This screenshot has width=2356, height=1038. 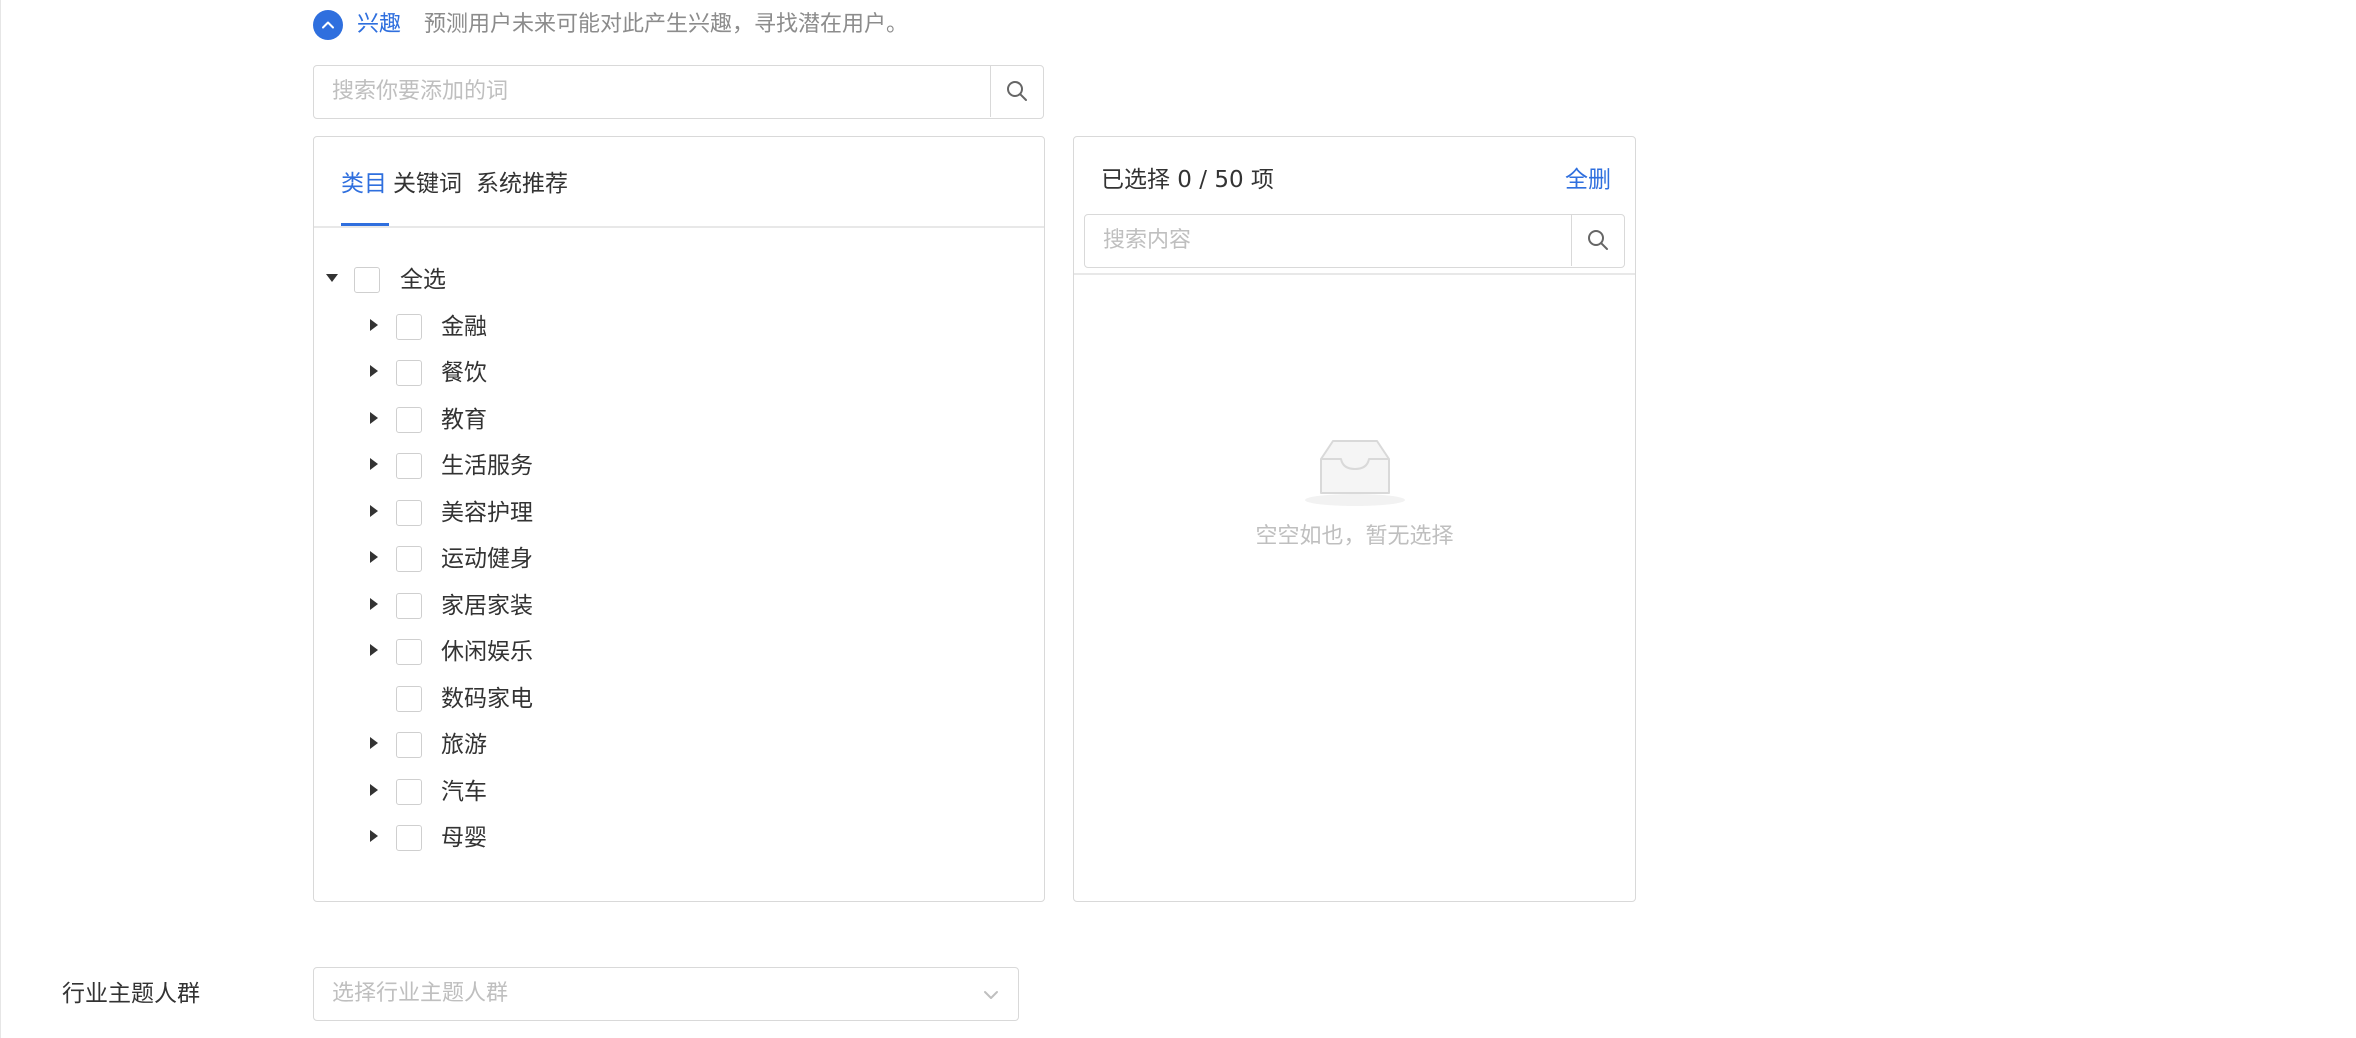 I want to click on industry-select: 选择行业主题人群, so click(x=666, y=994).